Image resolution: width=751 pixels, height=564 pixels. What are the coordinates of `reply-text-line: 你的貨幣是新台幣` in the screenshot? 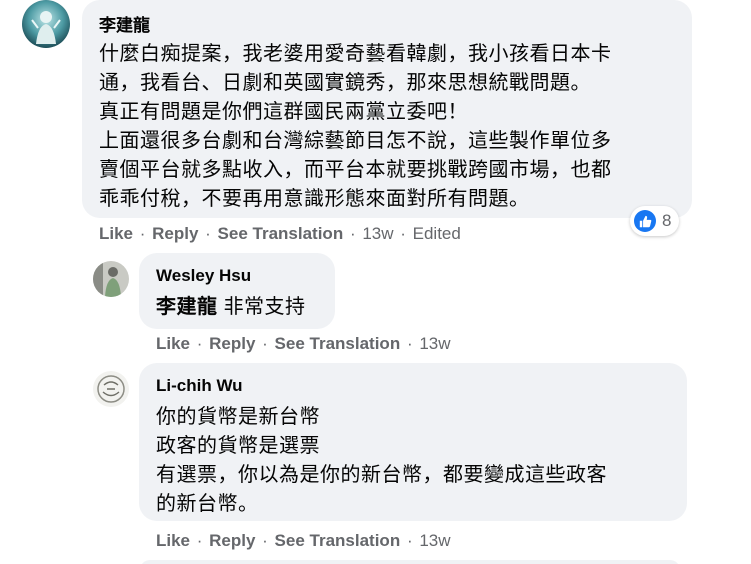 It's located at (238, 417).